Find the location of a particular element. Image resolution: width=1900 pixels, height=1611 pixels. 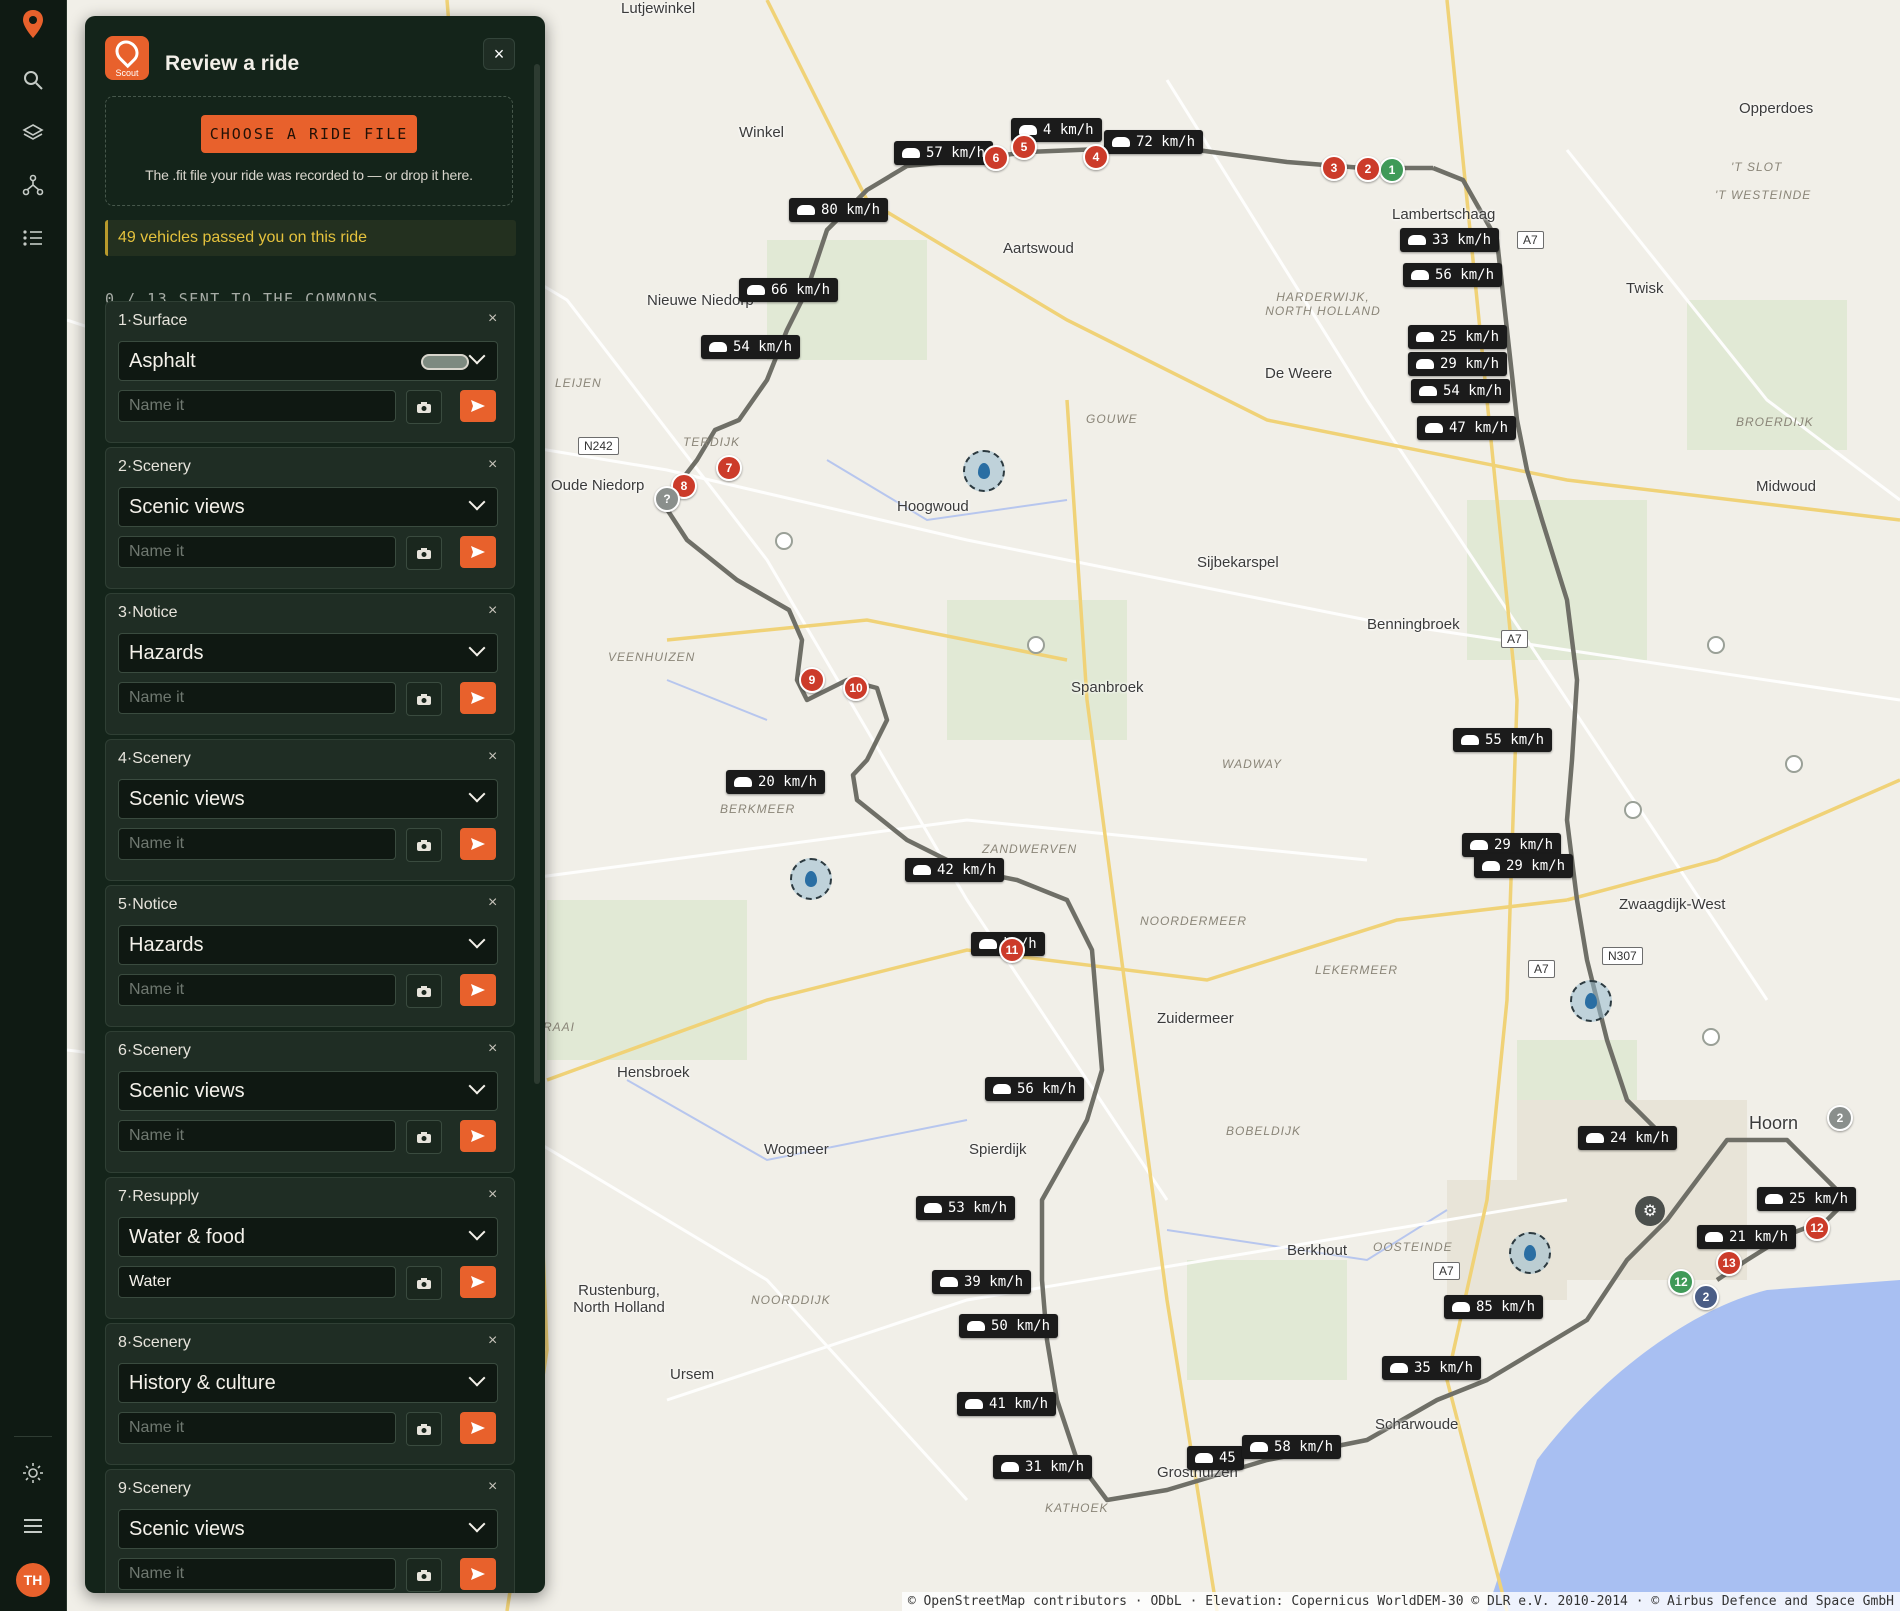

category-select: Asphalt is located at coordinates (308, 361).